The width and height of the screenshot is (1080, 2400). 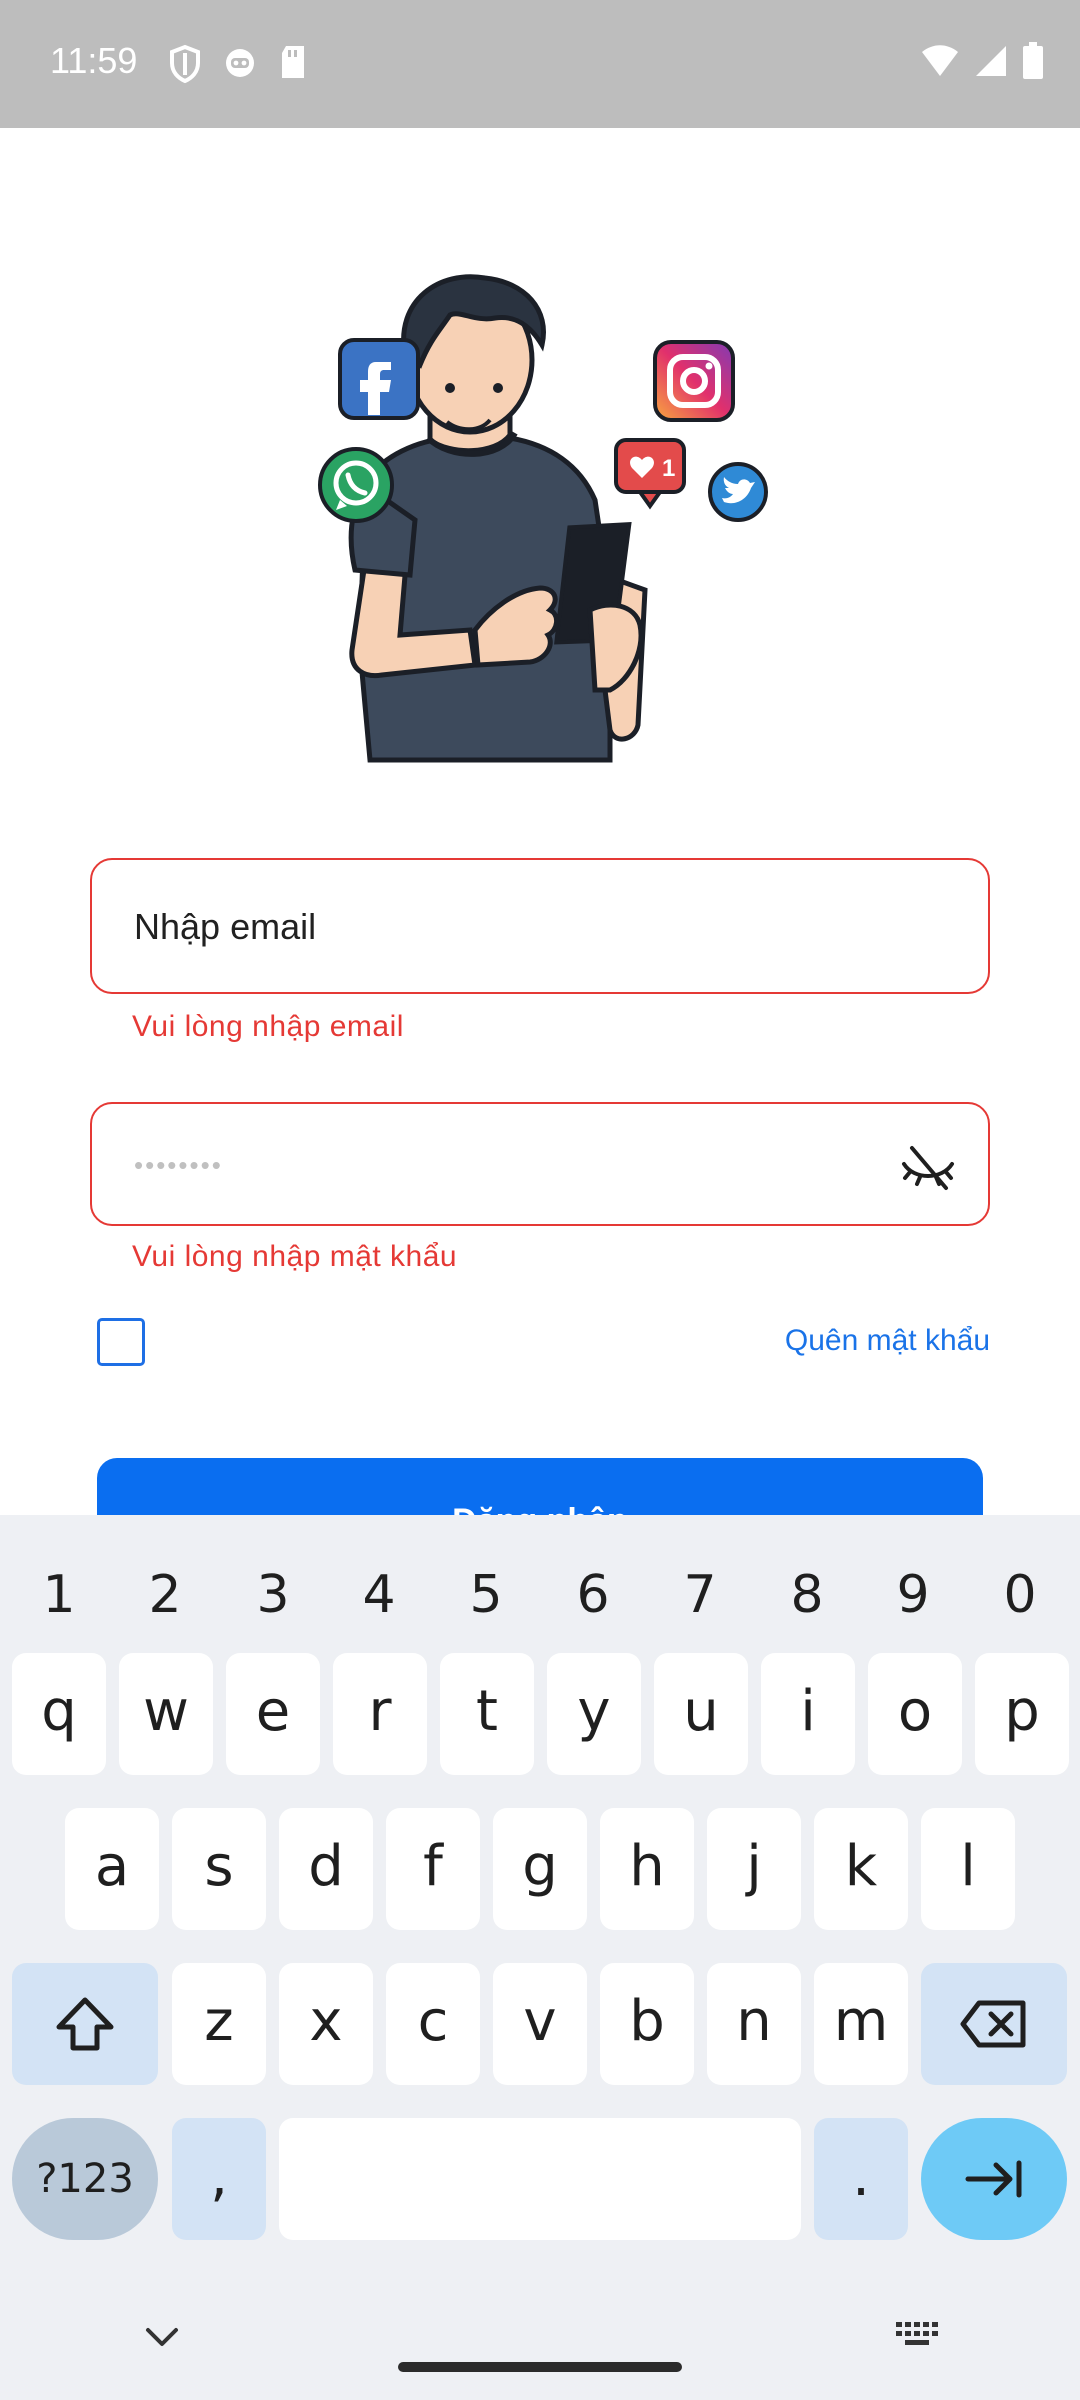 What do you see at coordinates (433, 2024) in the screenshot?
I see `key-c: c` at bounding box center [433, 2024].